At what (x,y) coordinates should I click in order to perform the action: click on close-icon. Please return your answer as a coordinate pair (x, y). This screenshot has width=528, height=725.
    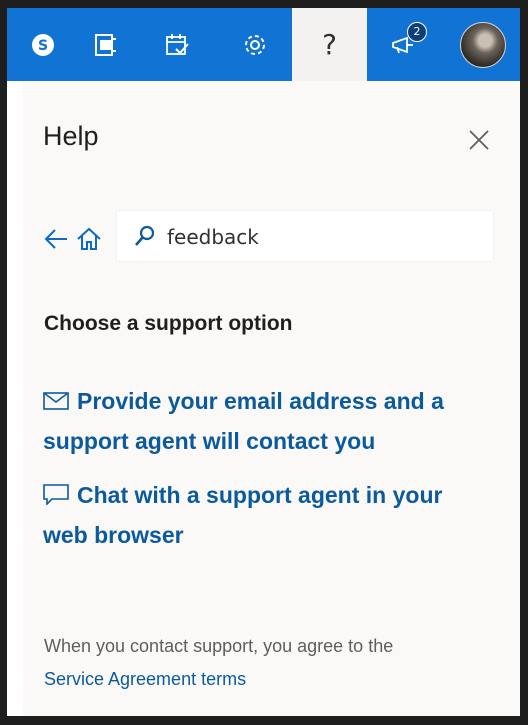
    Looking at the image, I should click on (479, 143).